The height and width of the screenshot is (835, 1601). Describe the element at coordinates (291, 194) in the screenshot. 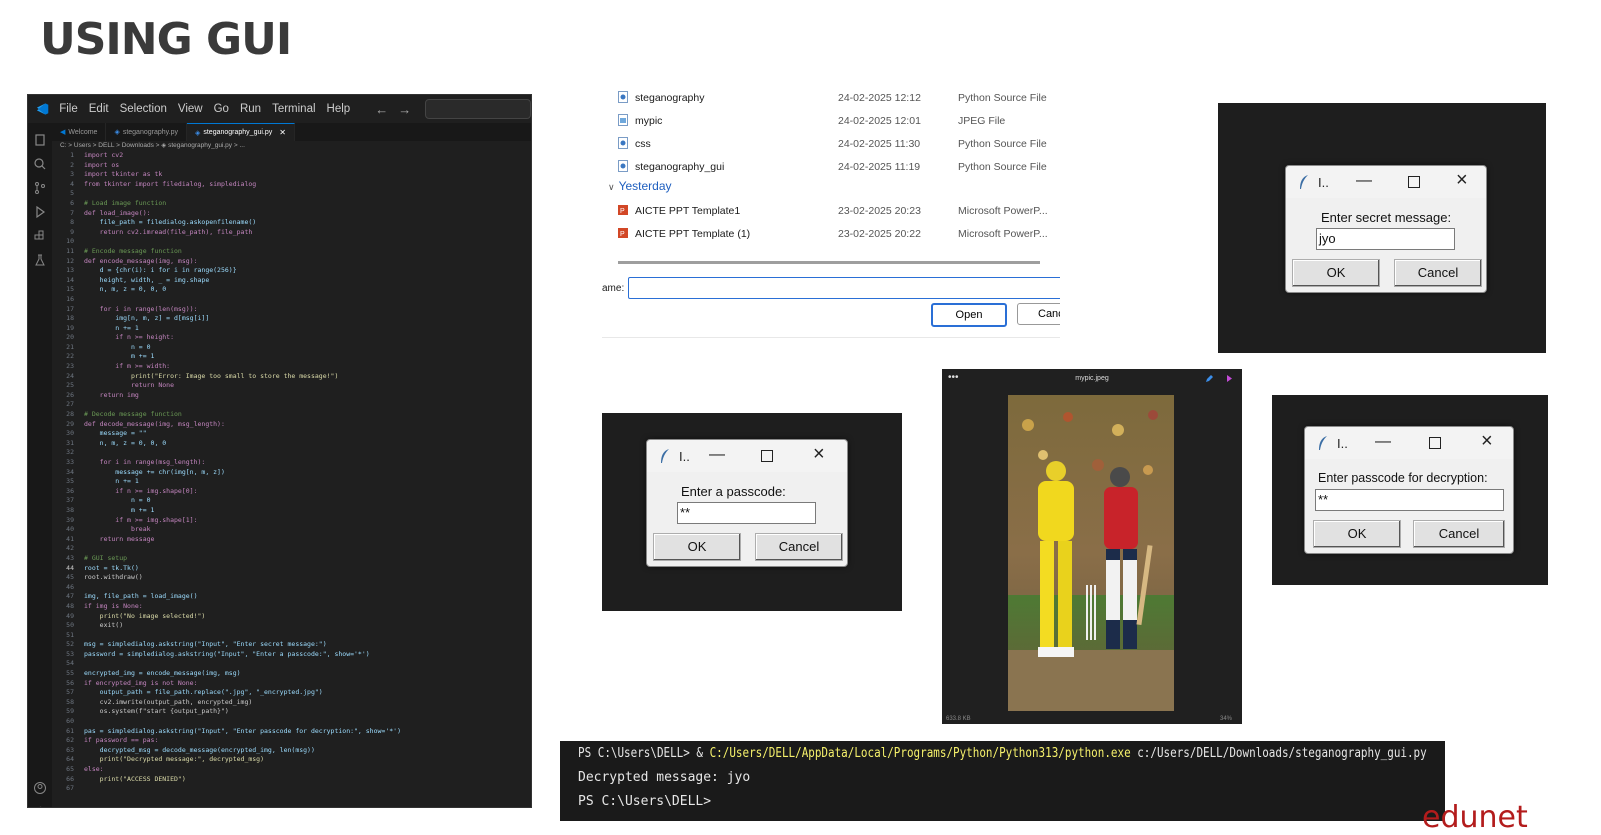

I see `code-line: 5` at that location.